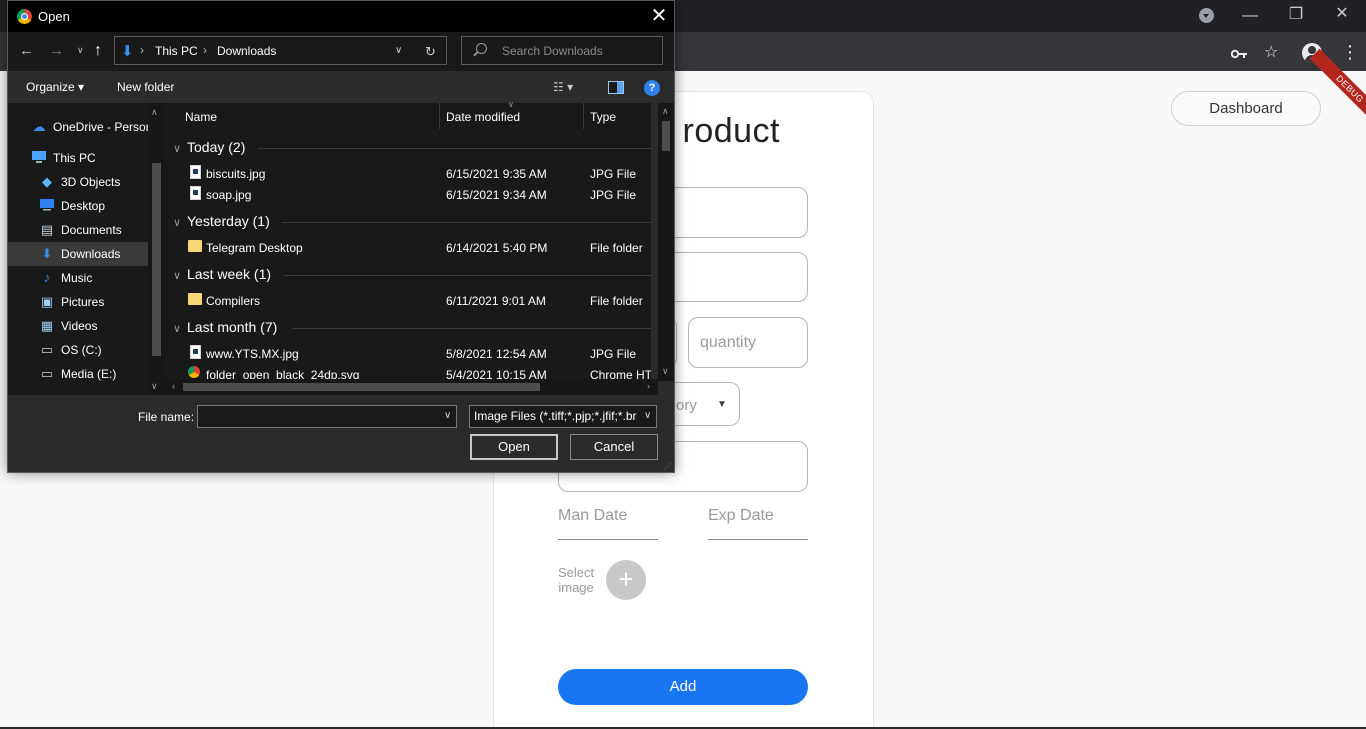  What do you see at coordinates (246, 51) in the screenshot?
I see `breadcrumb-downloads: Downloads` at bounding box center [246, 51].